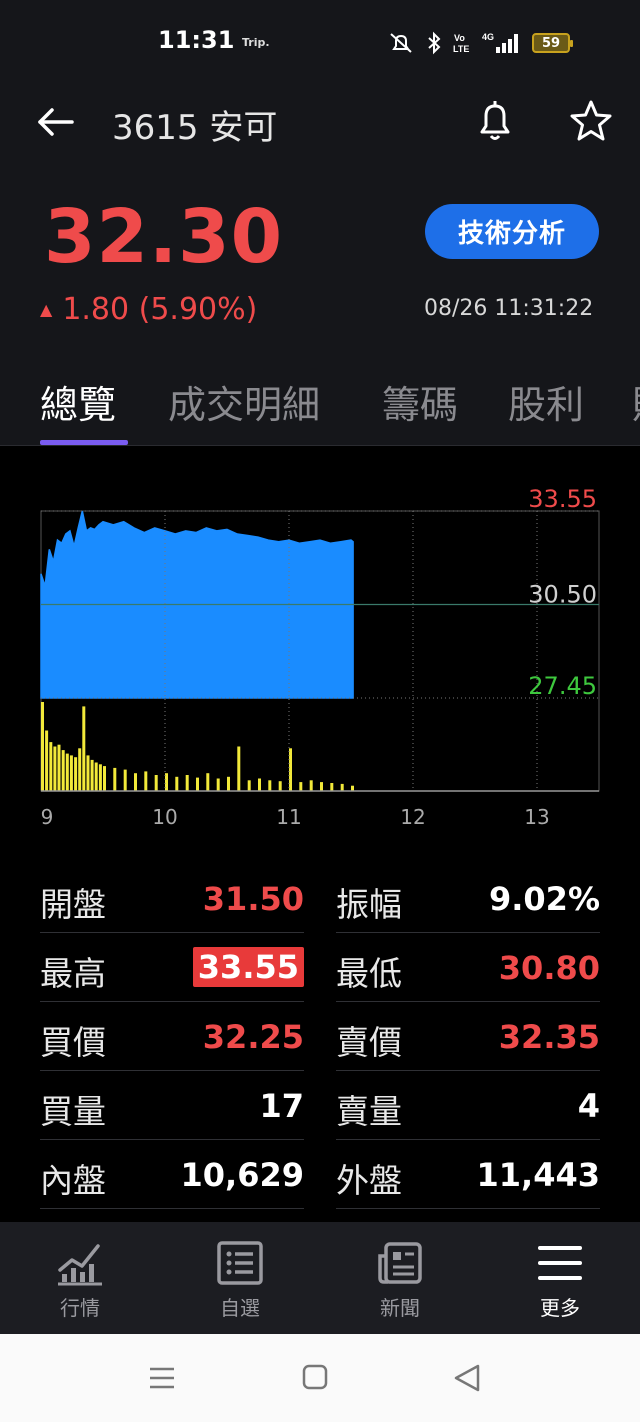  What do you see at coordinates (320, 898) in the screenshot?
I see `stat-row: 開盤 31.50 振幅 9.02%` at bounding box center [320, 898].